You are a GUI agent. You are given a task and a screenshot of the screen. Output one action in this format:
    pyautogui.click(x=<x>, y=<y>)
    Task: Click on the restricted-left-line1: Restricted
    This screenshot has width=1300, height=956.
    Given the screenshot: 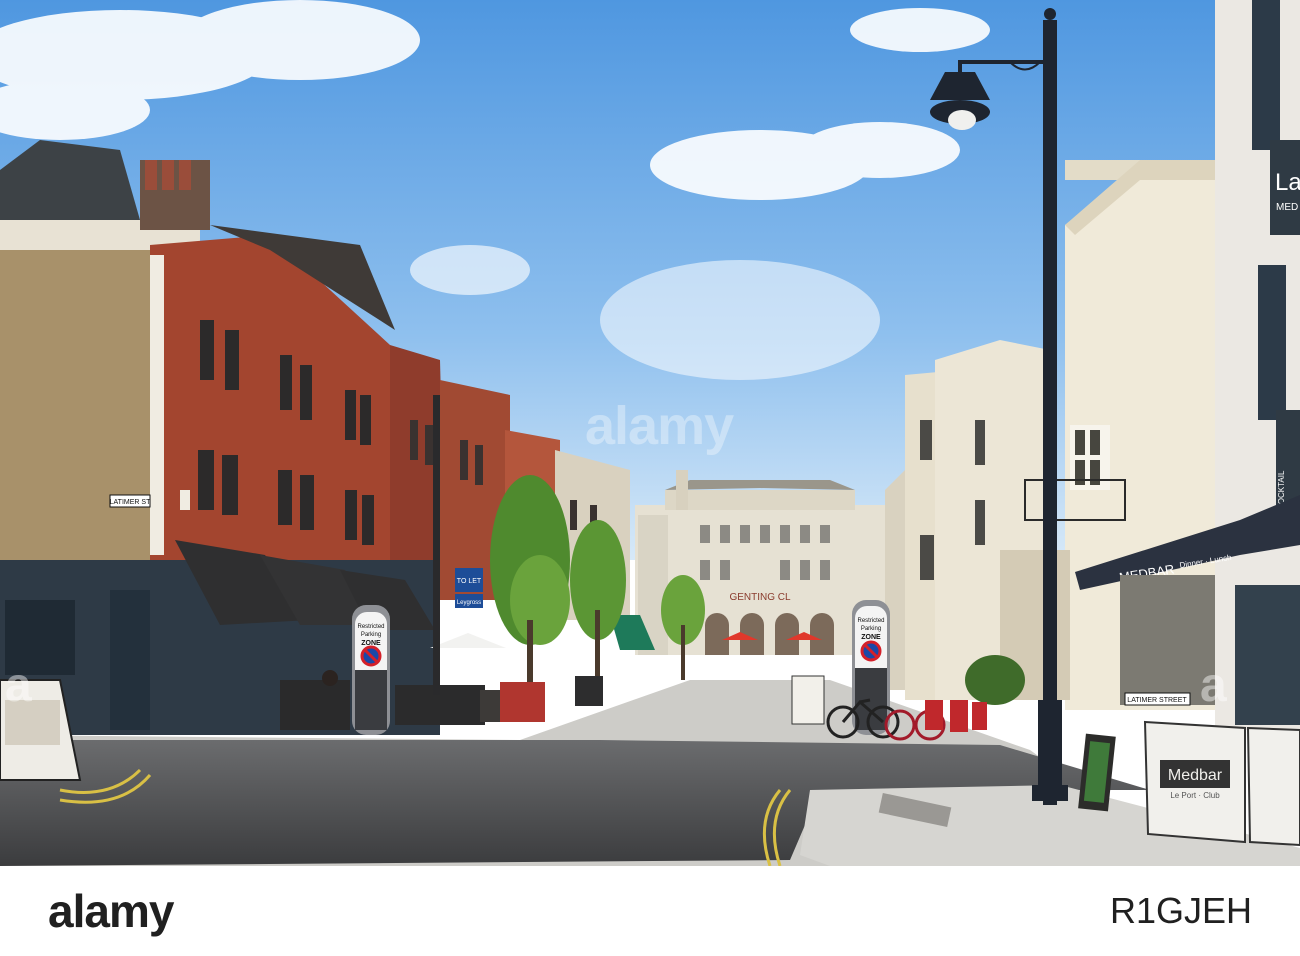 What is the action you would take?
    pyautogui.click(x=370, y=627)
    